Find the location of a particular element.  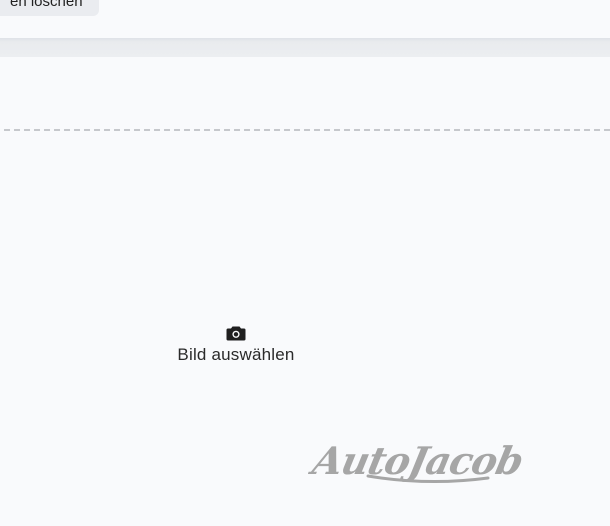

top-toolbar: en löschen is located at coordinates (305, 19).